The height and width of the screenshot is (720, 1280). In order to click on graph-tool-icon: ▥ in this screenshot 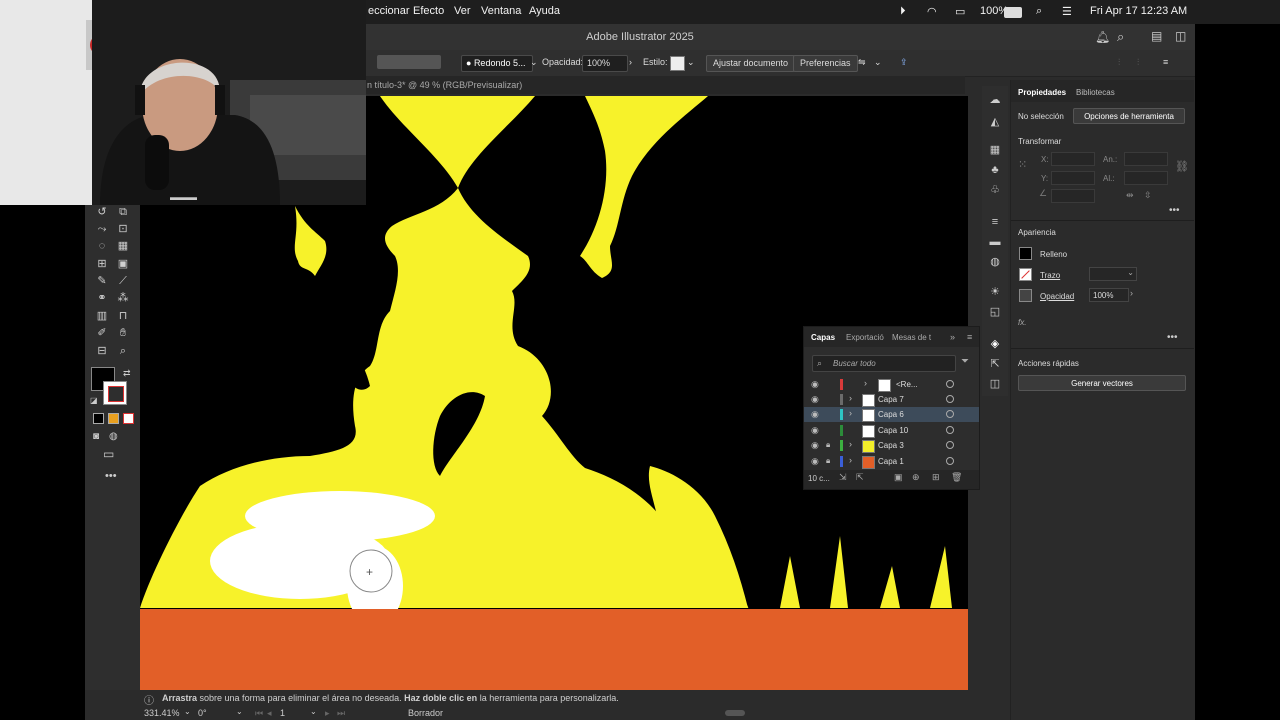, I will do `click(102, 316)`.